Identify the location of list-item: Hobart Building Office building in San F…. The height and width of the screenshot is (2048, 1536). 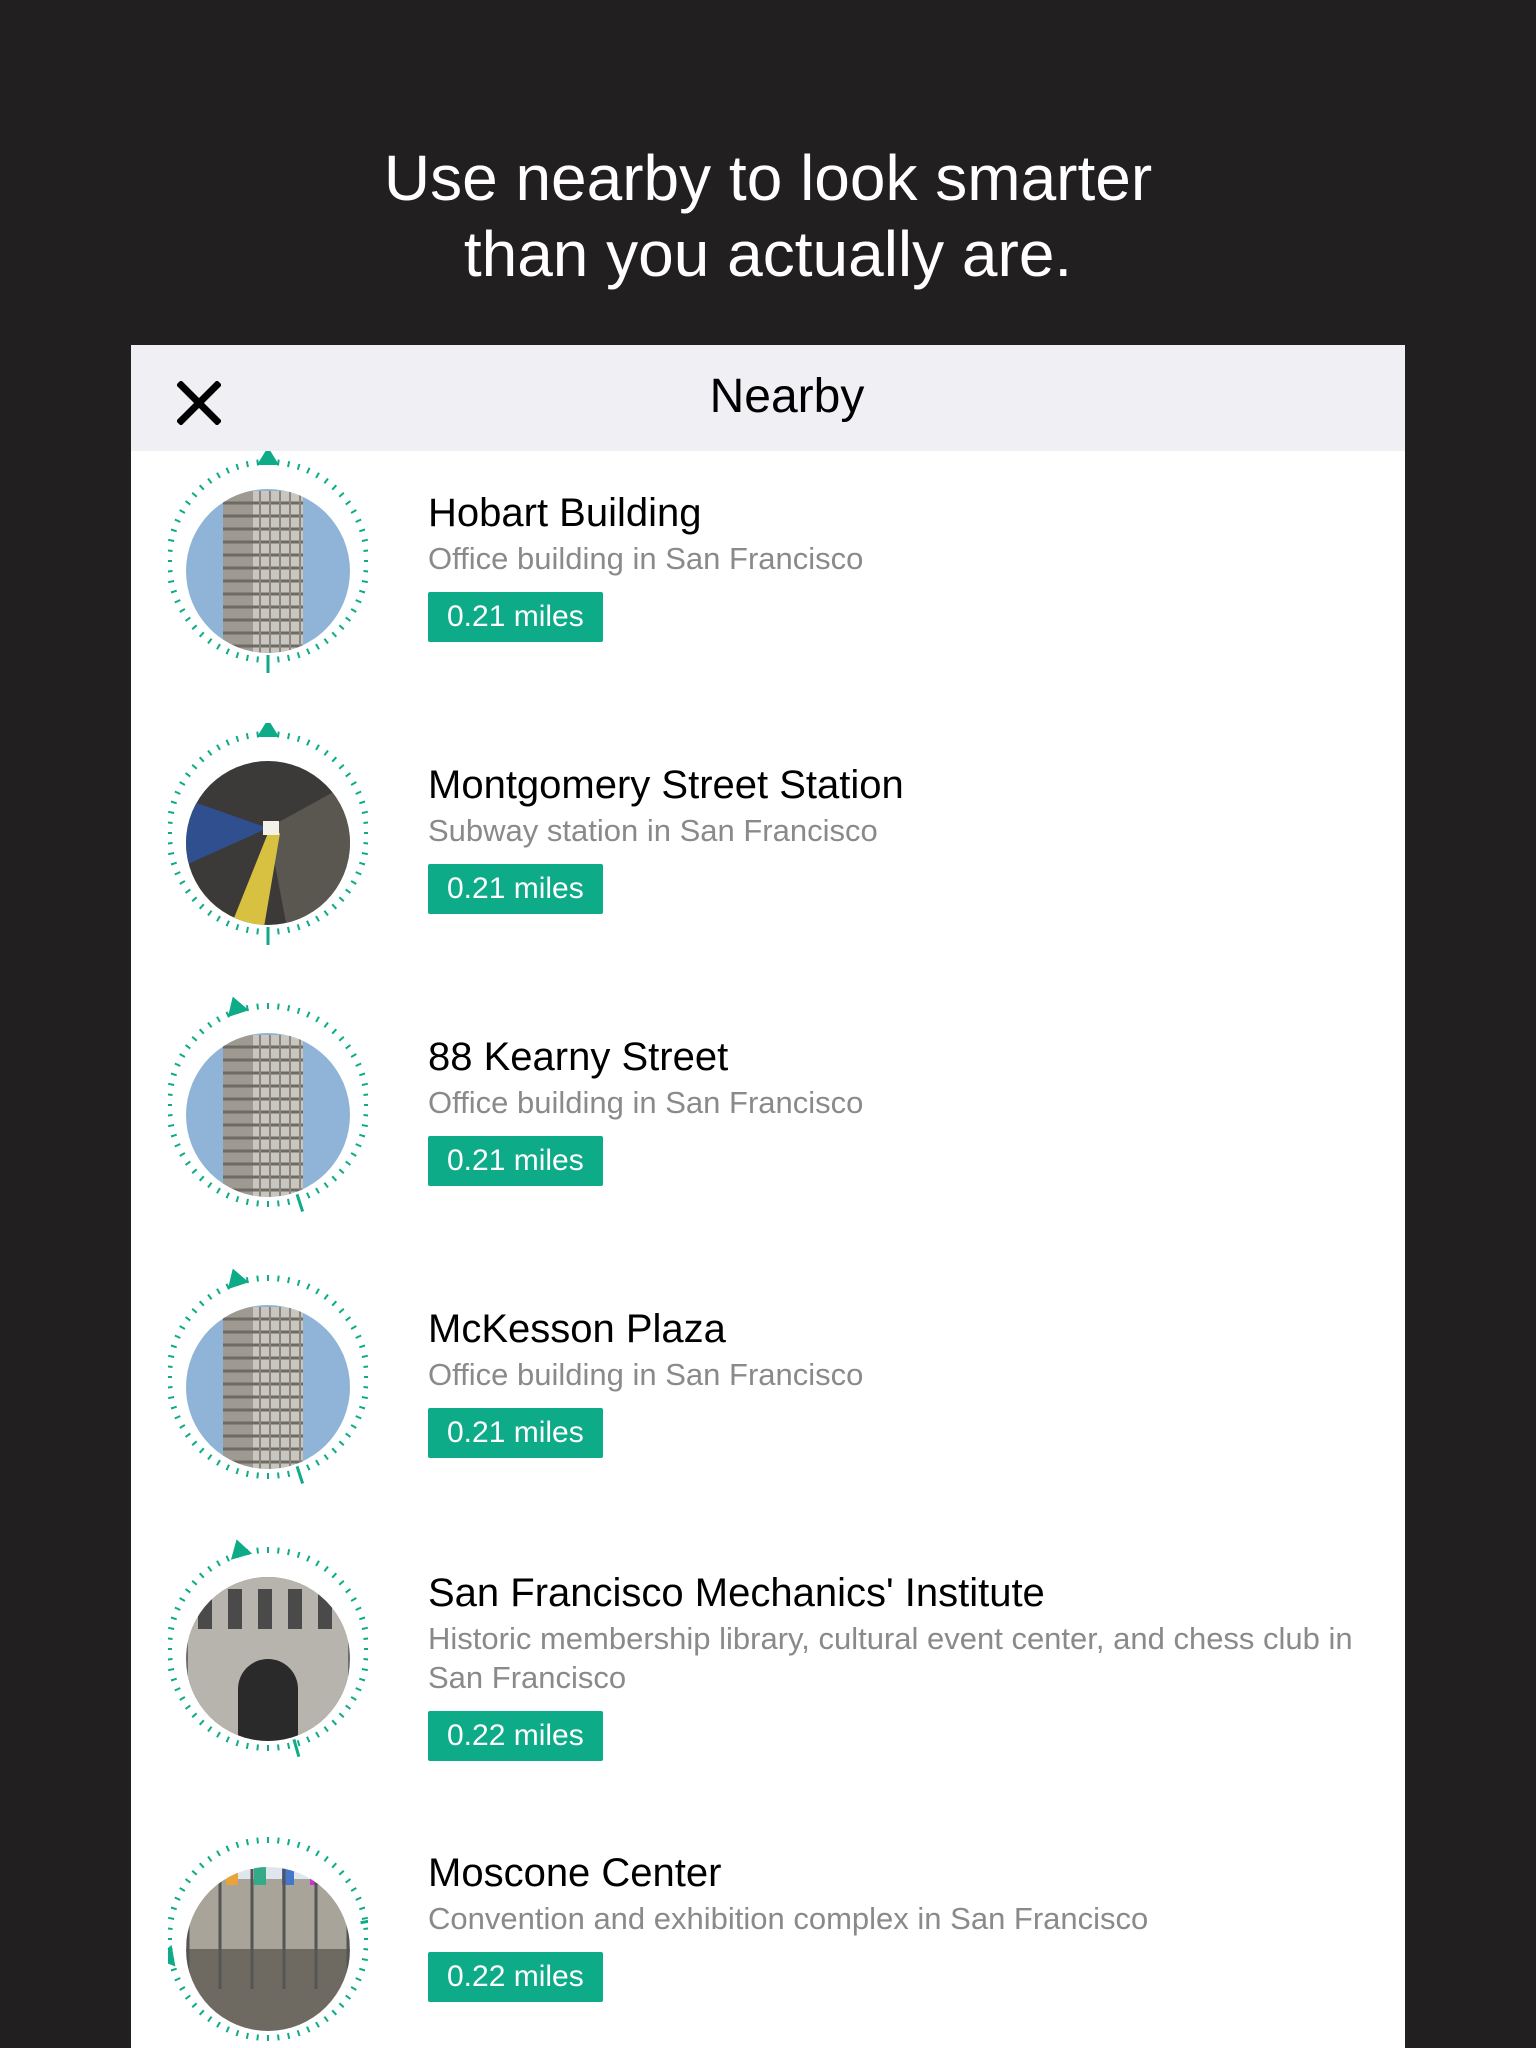
(768, 587).